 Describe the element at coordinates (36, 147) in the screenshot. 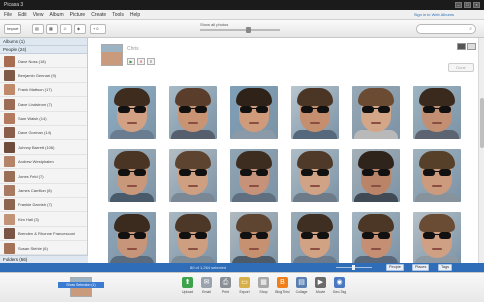

I see `person-label: Johnny Barrett (106)` at that location.